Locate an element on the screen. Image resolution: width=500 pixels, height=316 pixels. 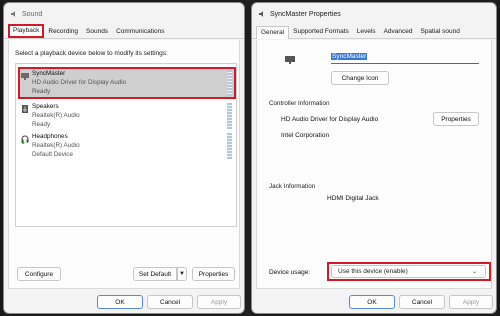
tab-strip: Playback Recording Sounds Communications is located at coordinates (124, 31).